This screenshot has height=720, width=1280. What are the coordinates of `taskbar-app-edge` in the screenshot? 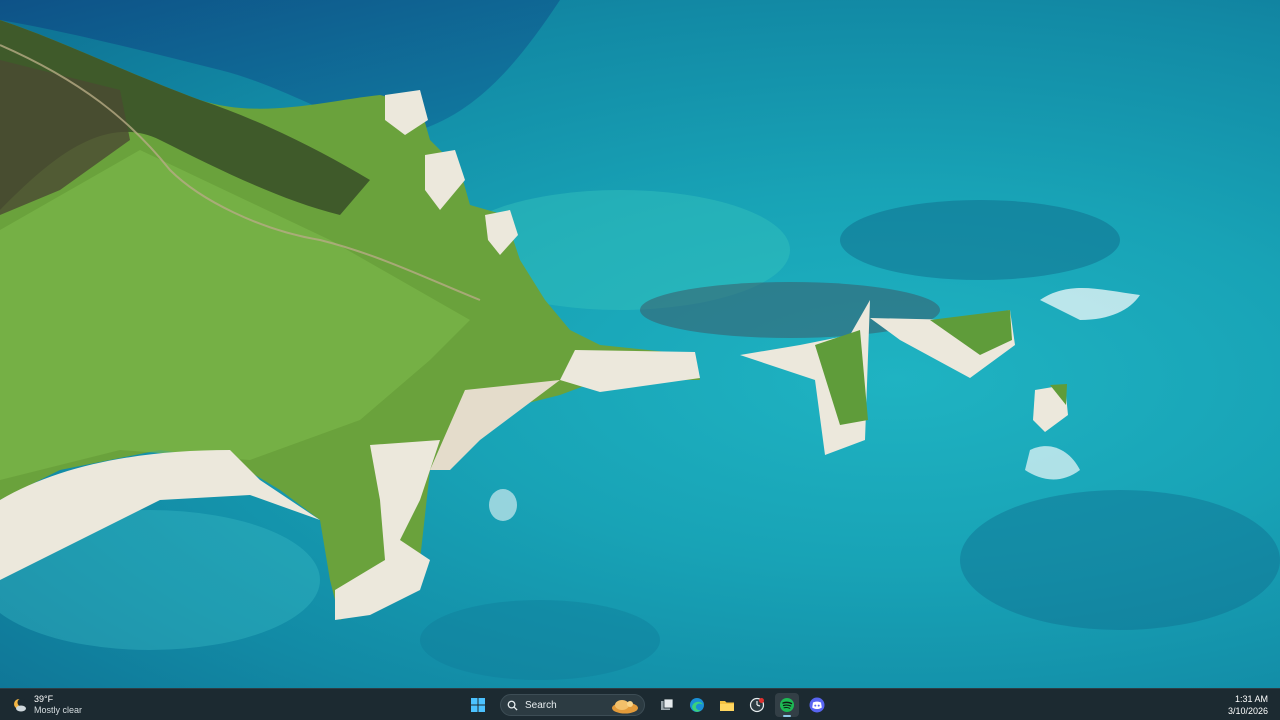 It's located at (697, 705).